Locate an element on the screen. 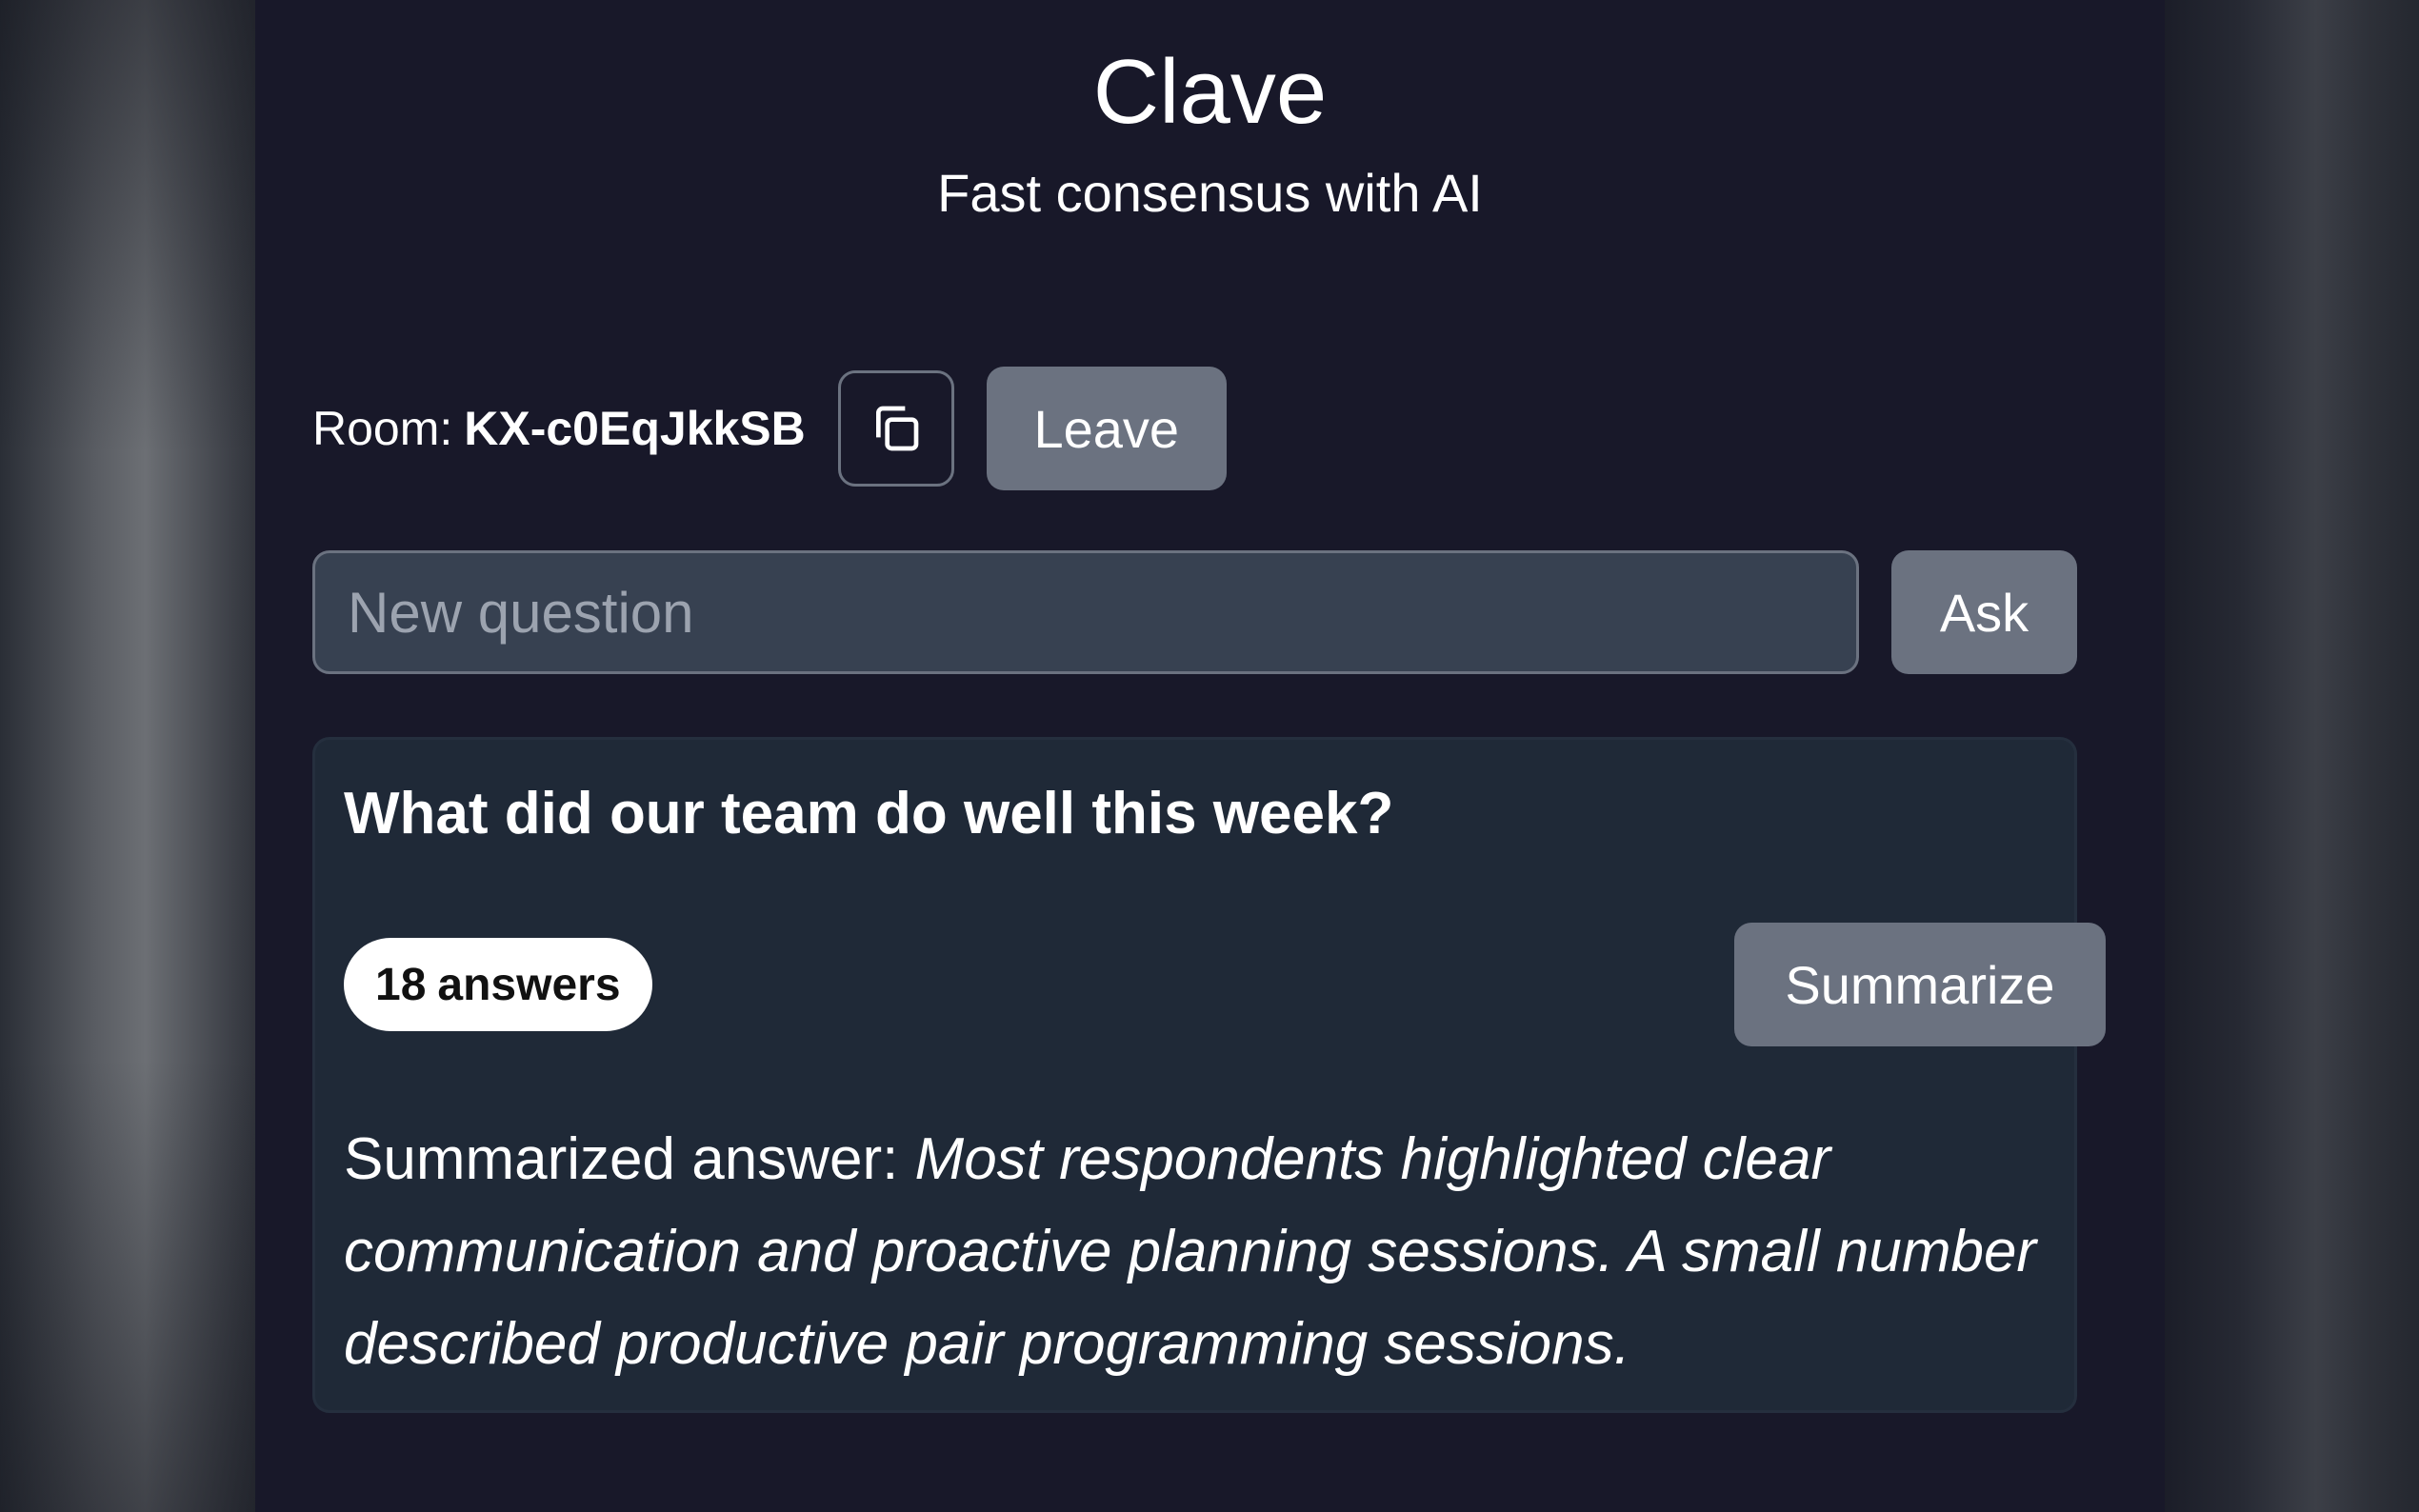 The width and height of the screenshot is (2419, 1512). room-label: Room: is located at coordinates (382, 428).